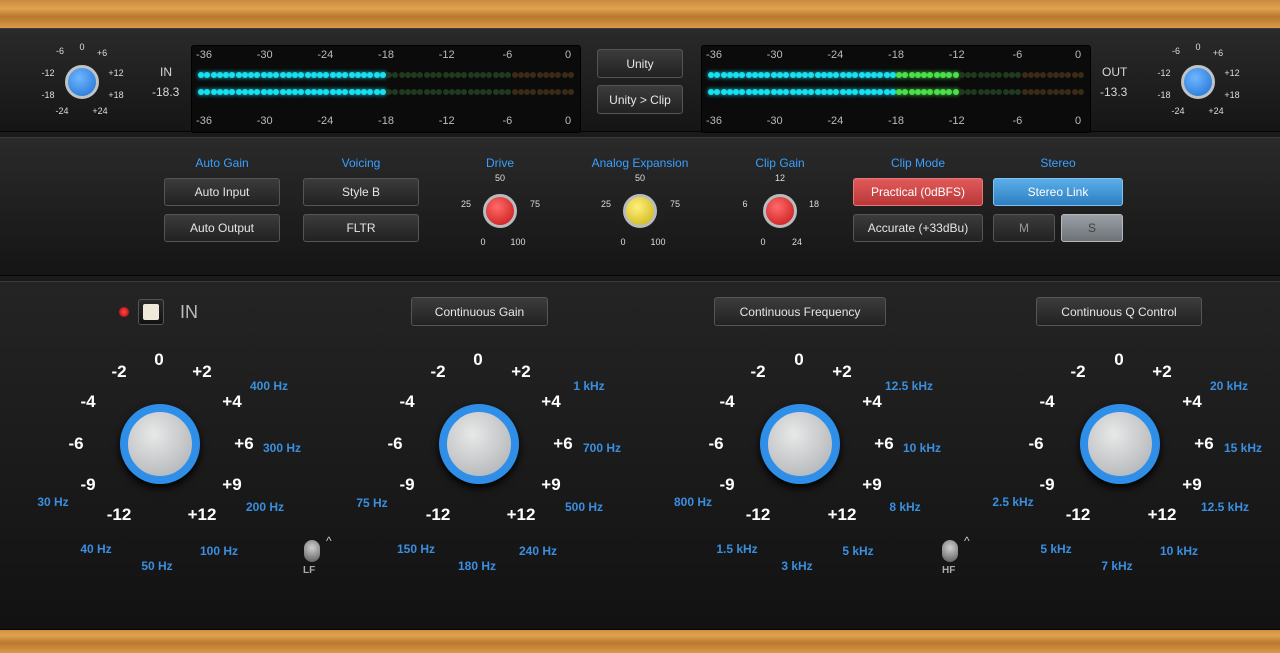 The height and width of the screenshot is (653, 1280). What do you see at coordinates (479, 311) in the screenshot?
I see `continuous-gain-button: Continuous Gain` at bounding box center [479, 311].